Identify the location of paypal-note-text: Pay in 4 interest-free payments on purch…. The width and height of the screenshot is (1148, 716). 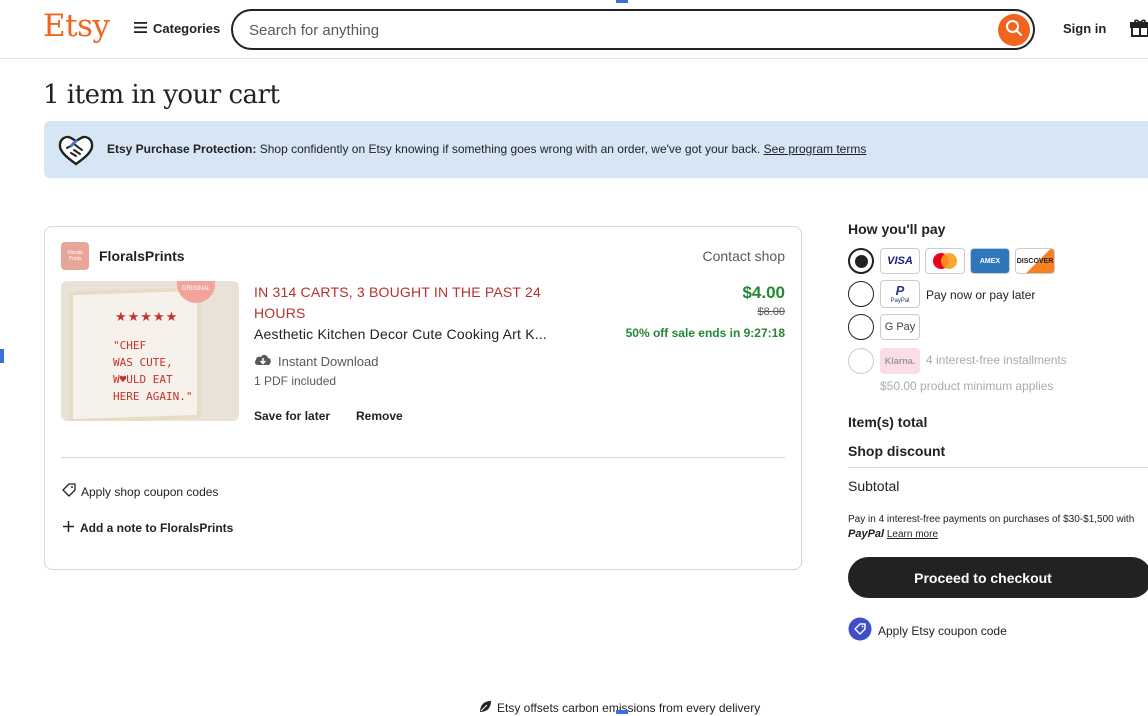
(991, 519).